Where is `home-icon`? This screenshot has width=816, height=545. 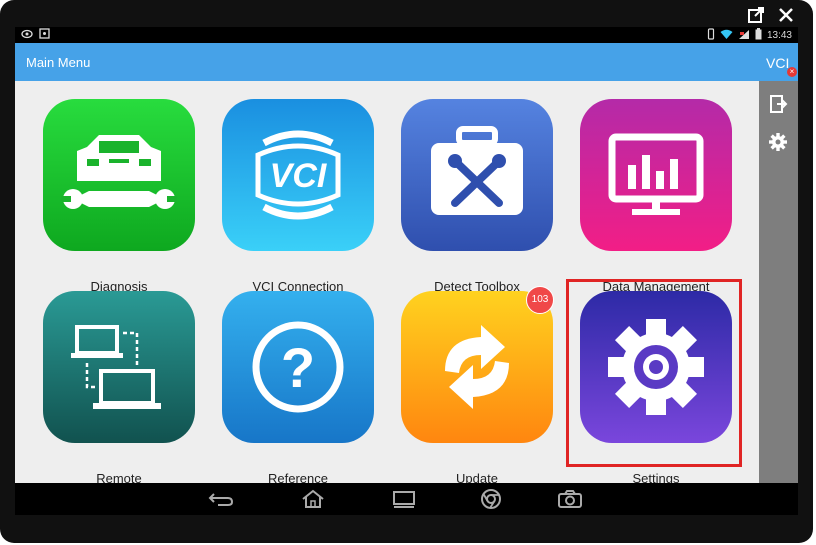
home-icon is located at coordinates (313, 499).